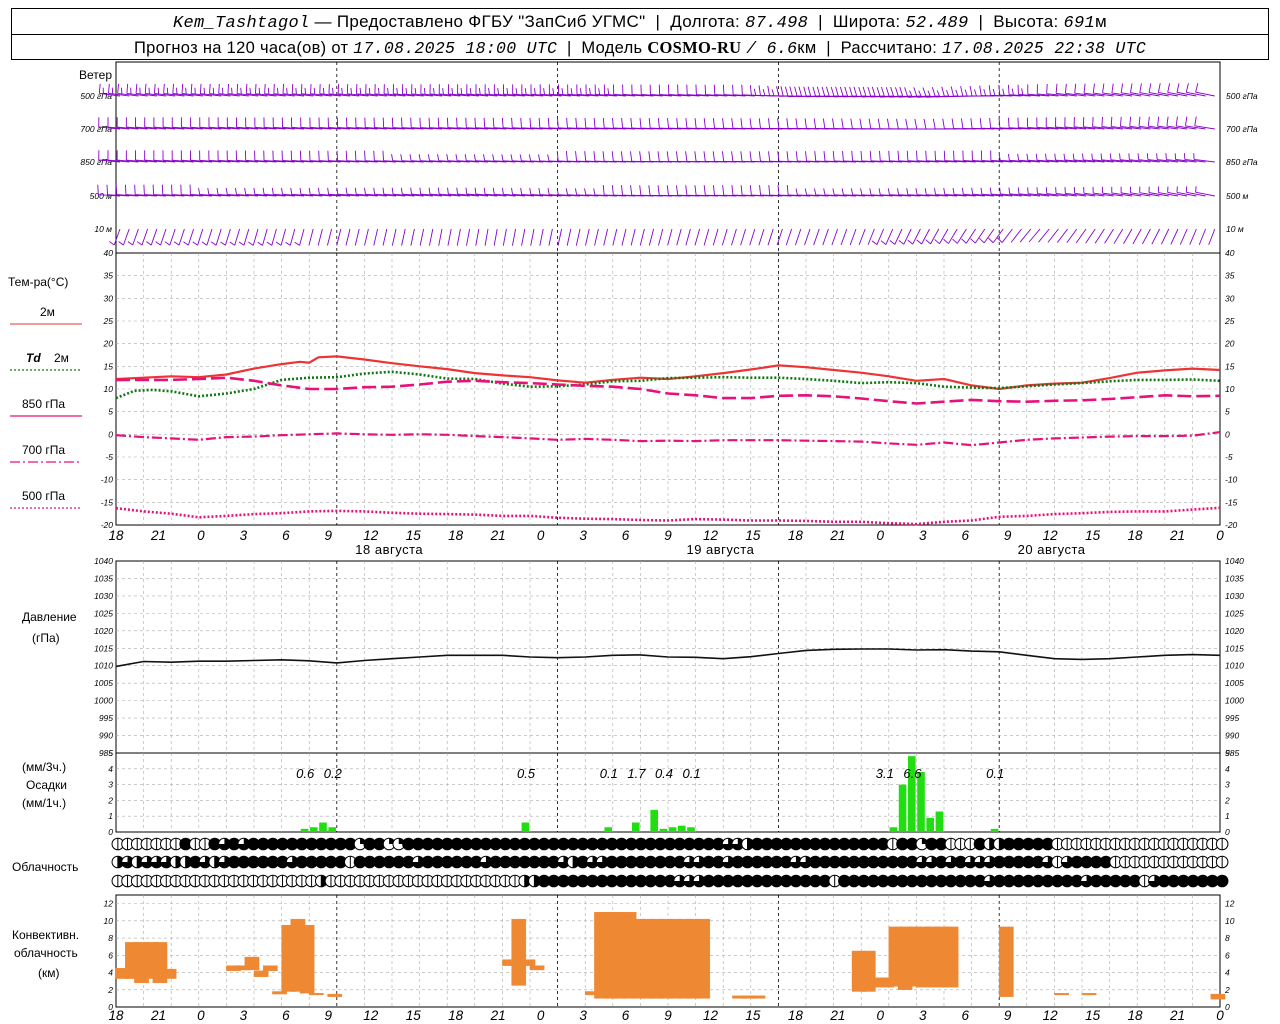 The height and width of the screenshot is (1024, 1280). I want to click on conv-ytick-left: 2, so click(110, 990).